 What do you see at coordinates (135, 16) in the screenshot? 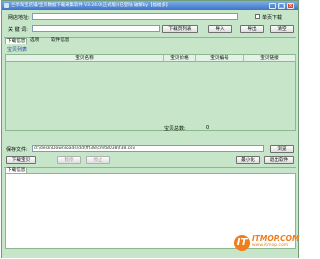
I see `shop-url-input` at bounding box center [135, 16].